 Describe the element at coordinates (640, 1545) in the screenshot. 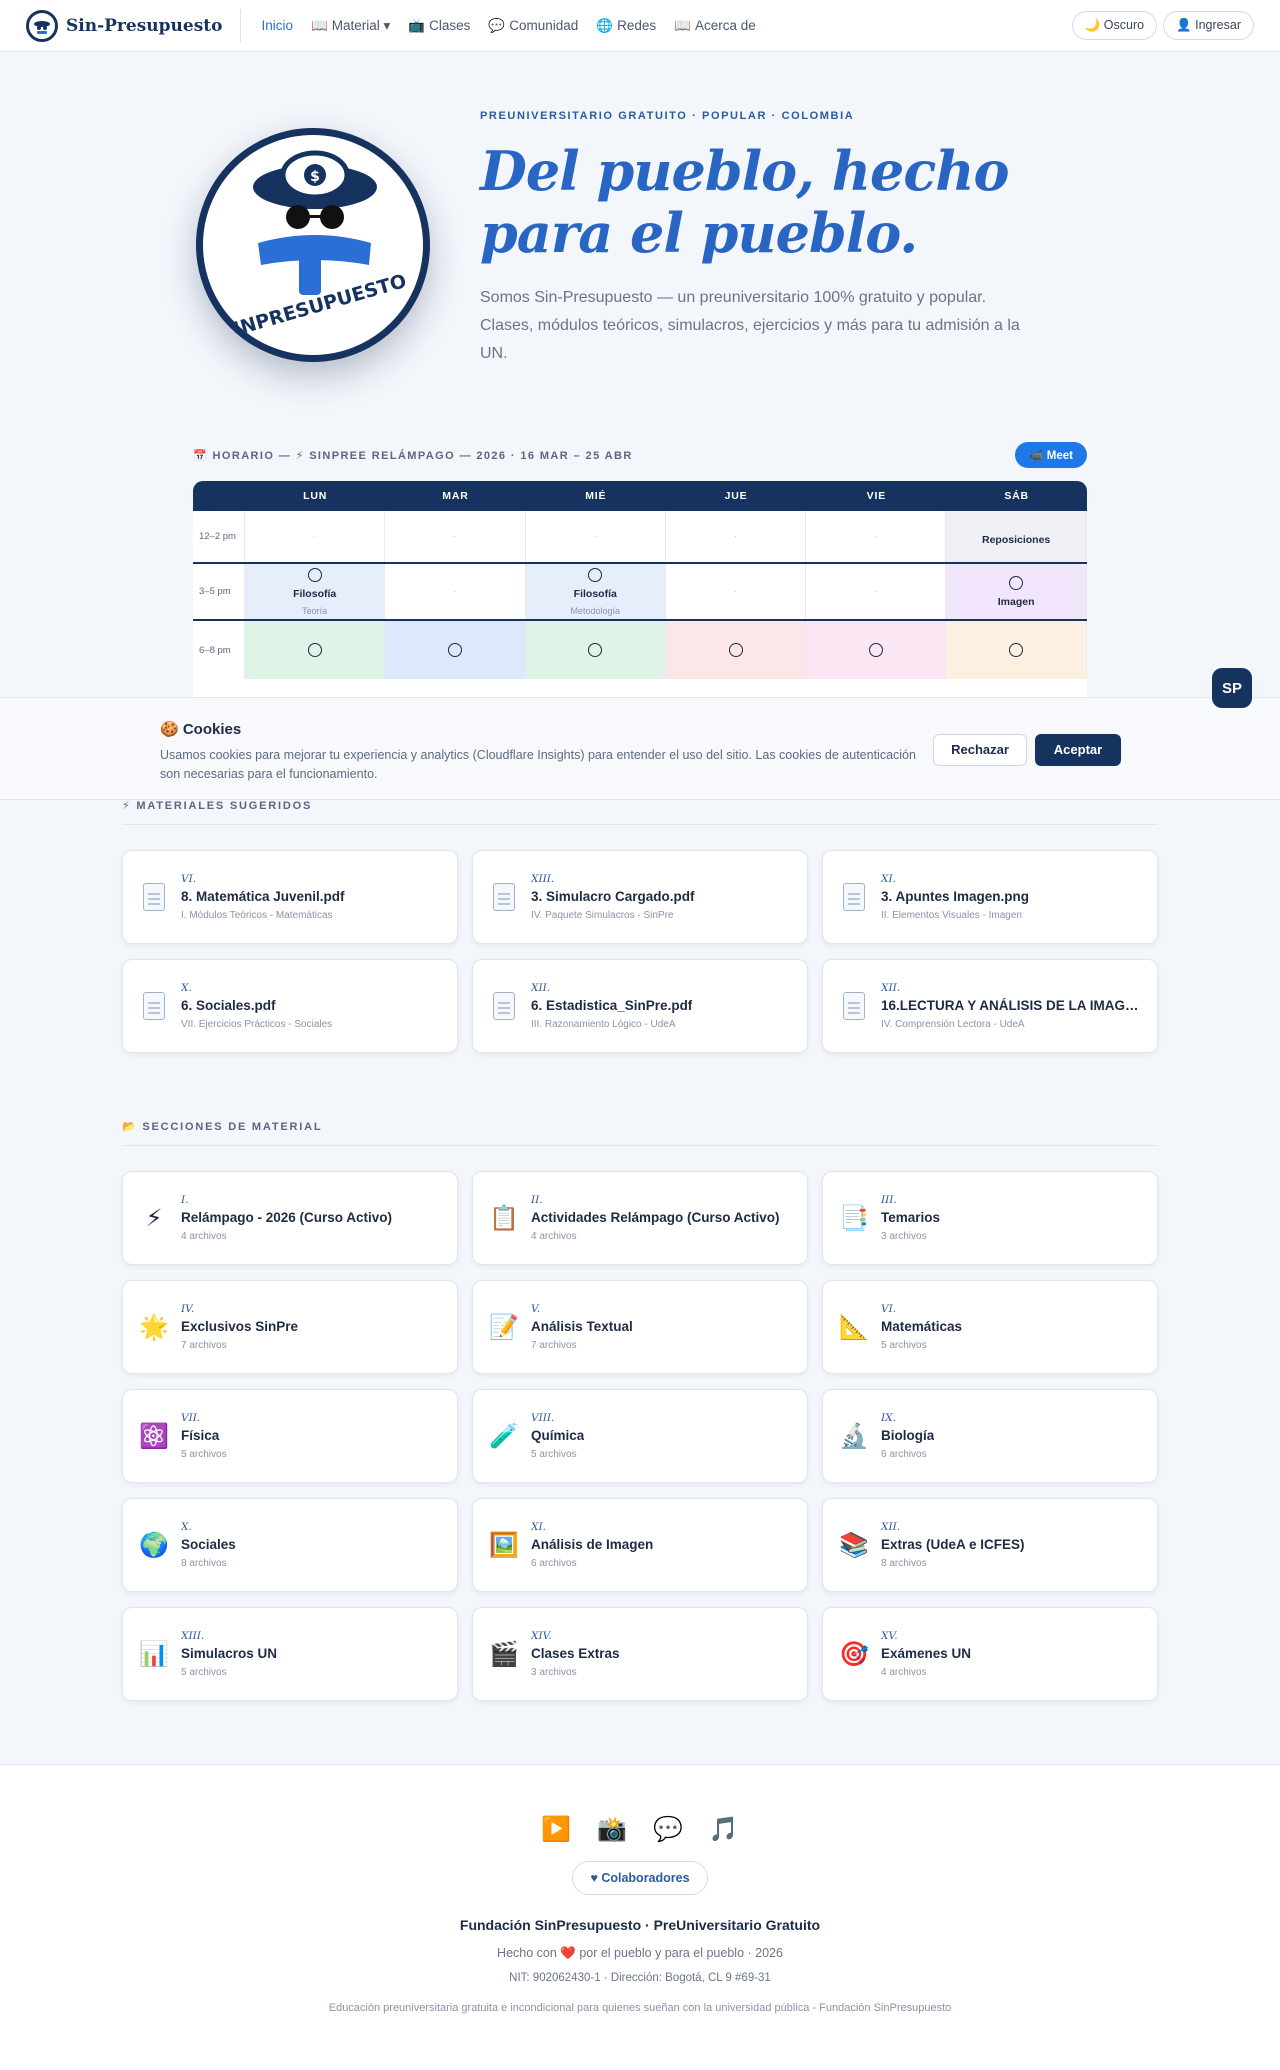

I see `material-section-card: 🖼️ XI. Análisis de Imagen 6 archivos` at that location.